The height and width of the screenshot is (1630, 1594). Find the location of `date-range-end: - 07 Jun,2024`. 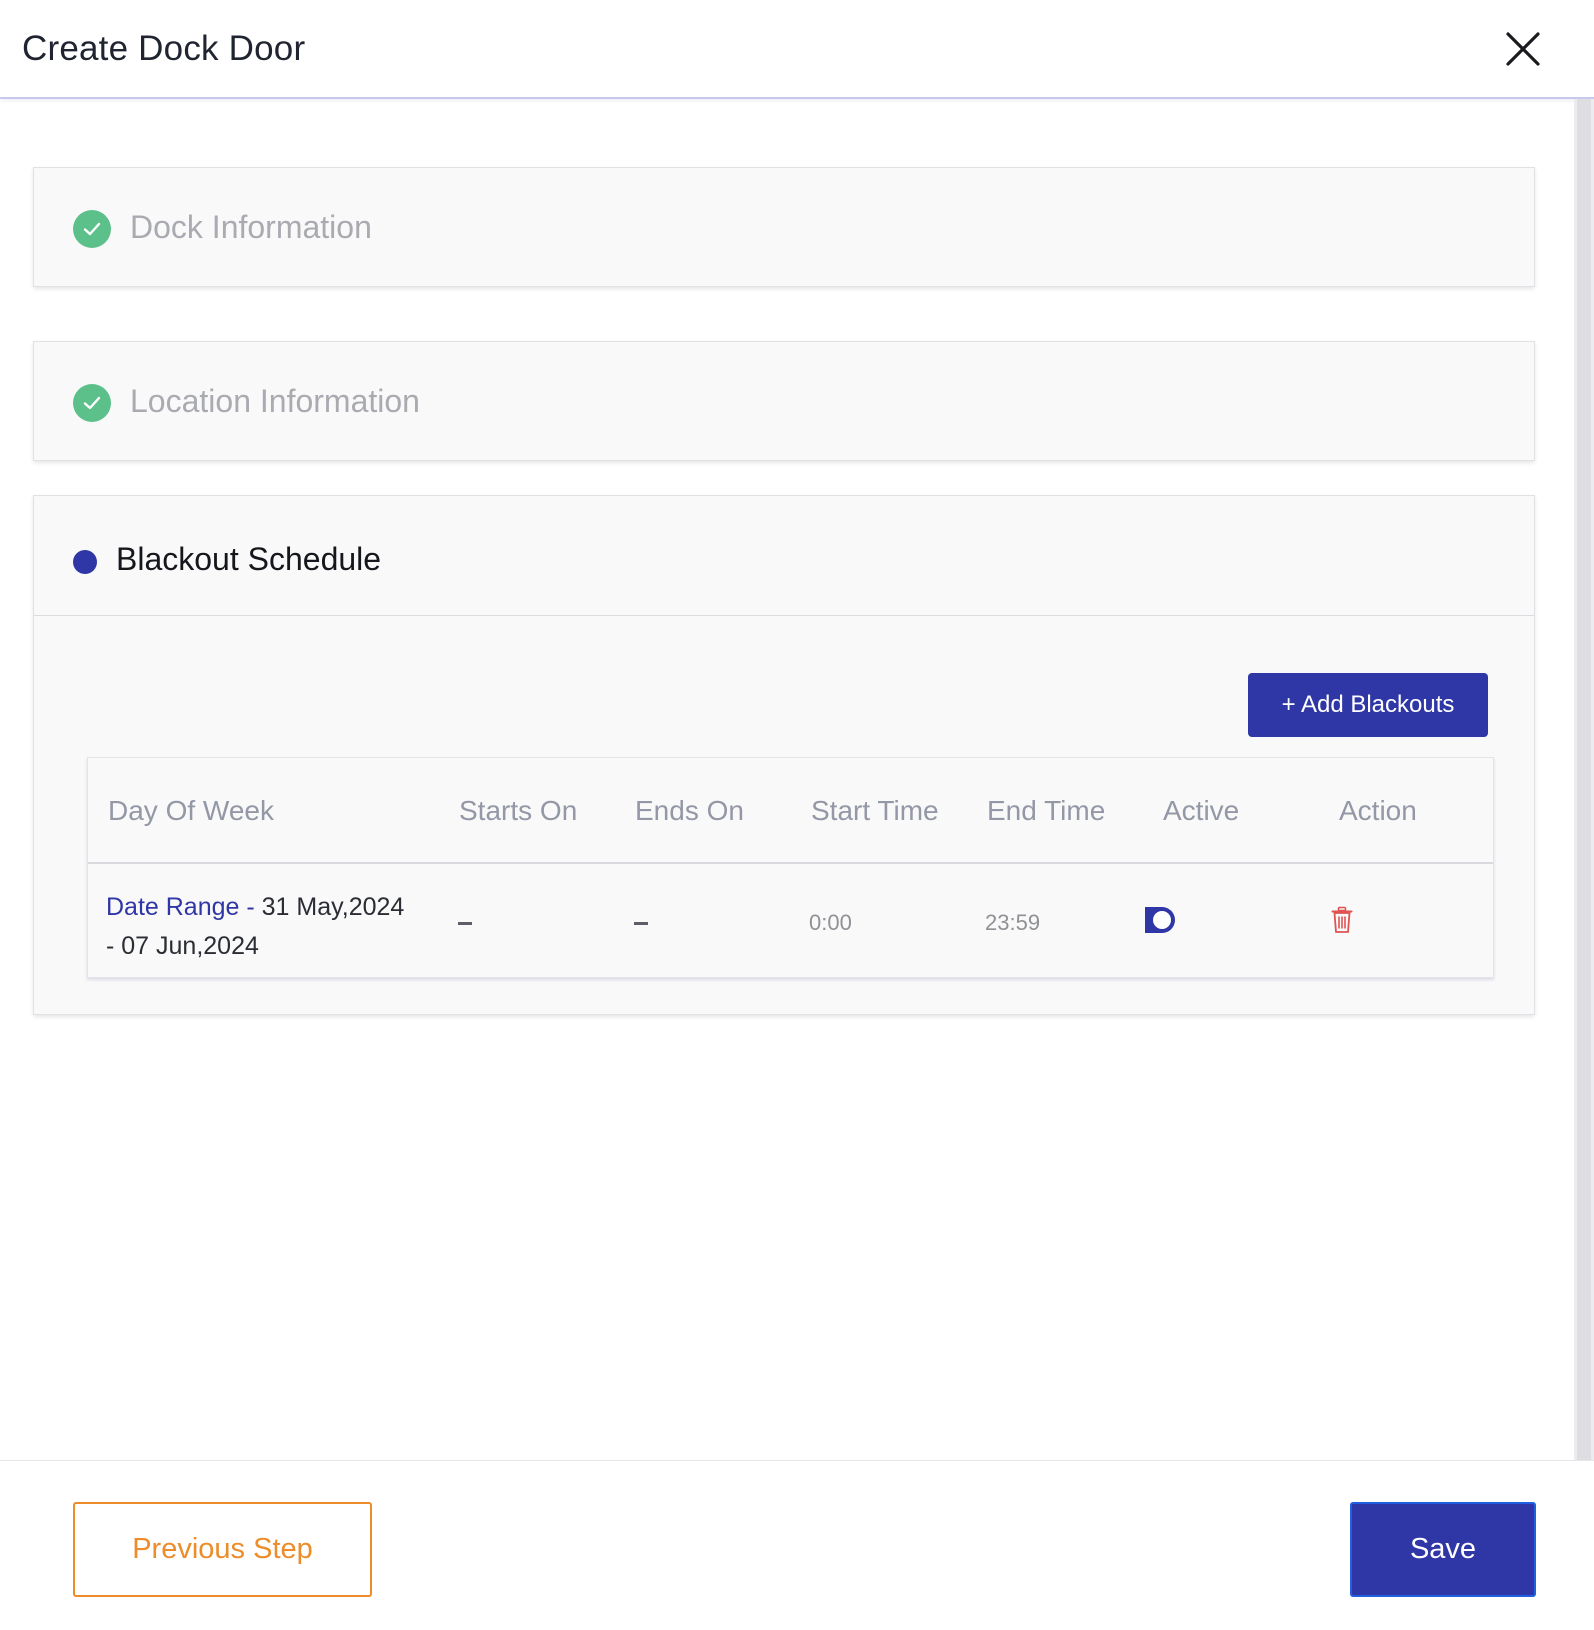

date-range-end: - 07 Jun,2024 is located at coordinates (182, 946).